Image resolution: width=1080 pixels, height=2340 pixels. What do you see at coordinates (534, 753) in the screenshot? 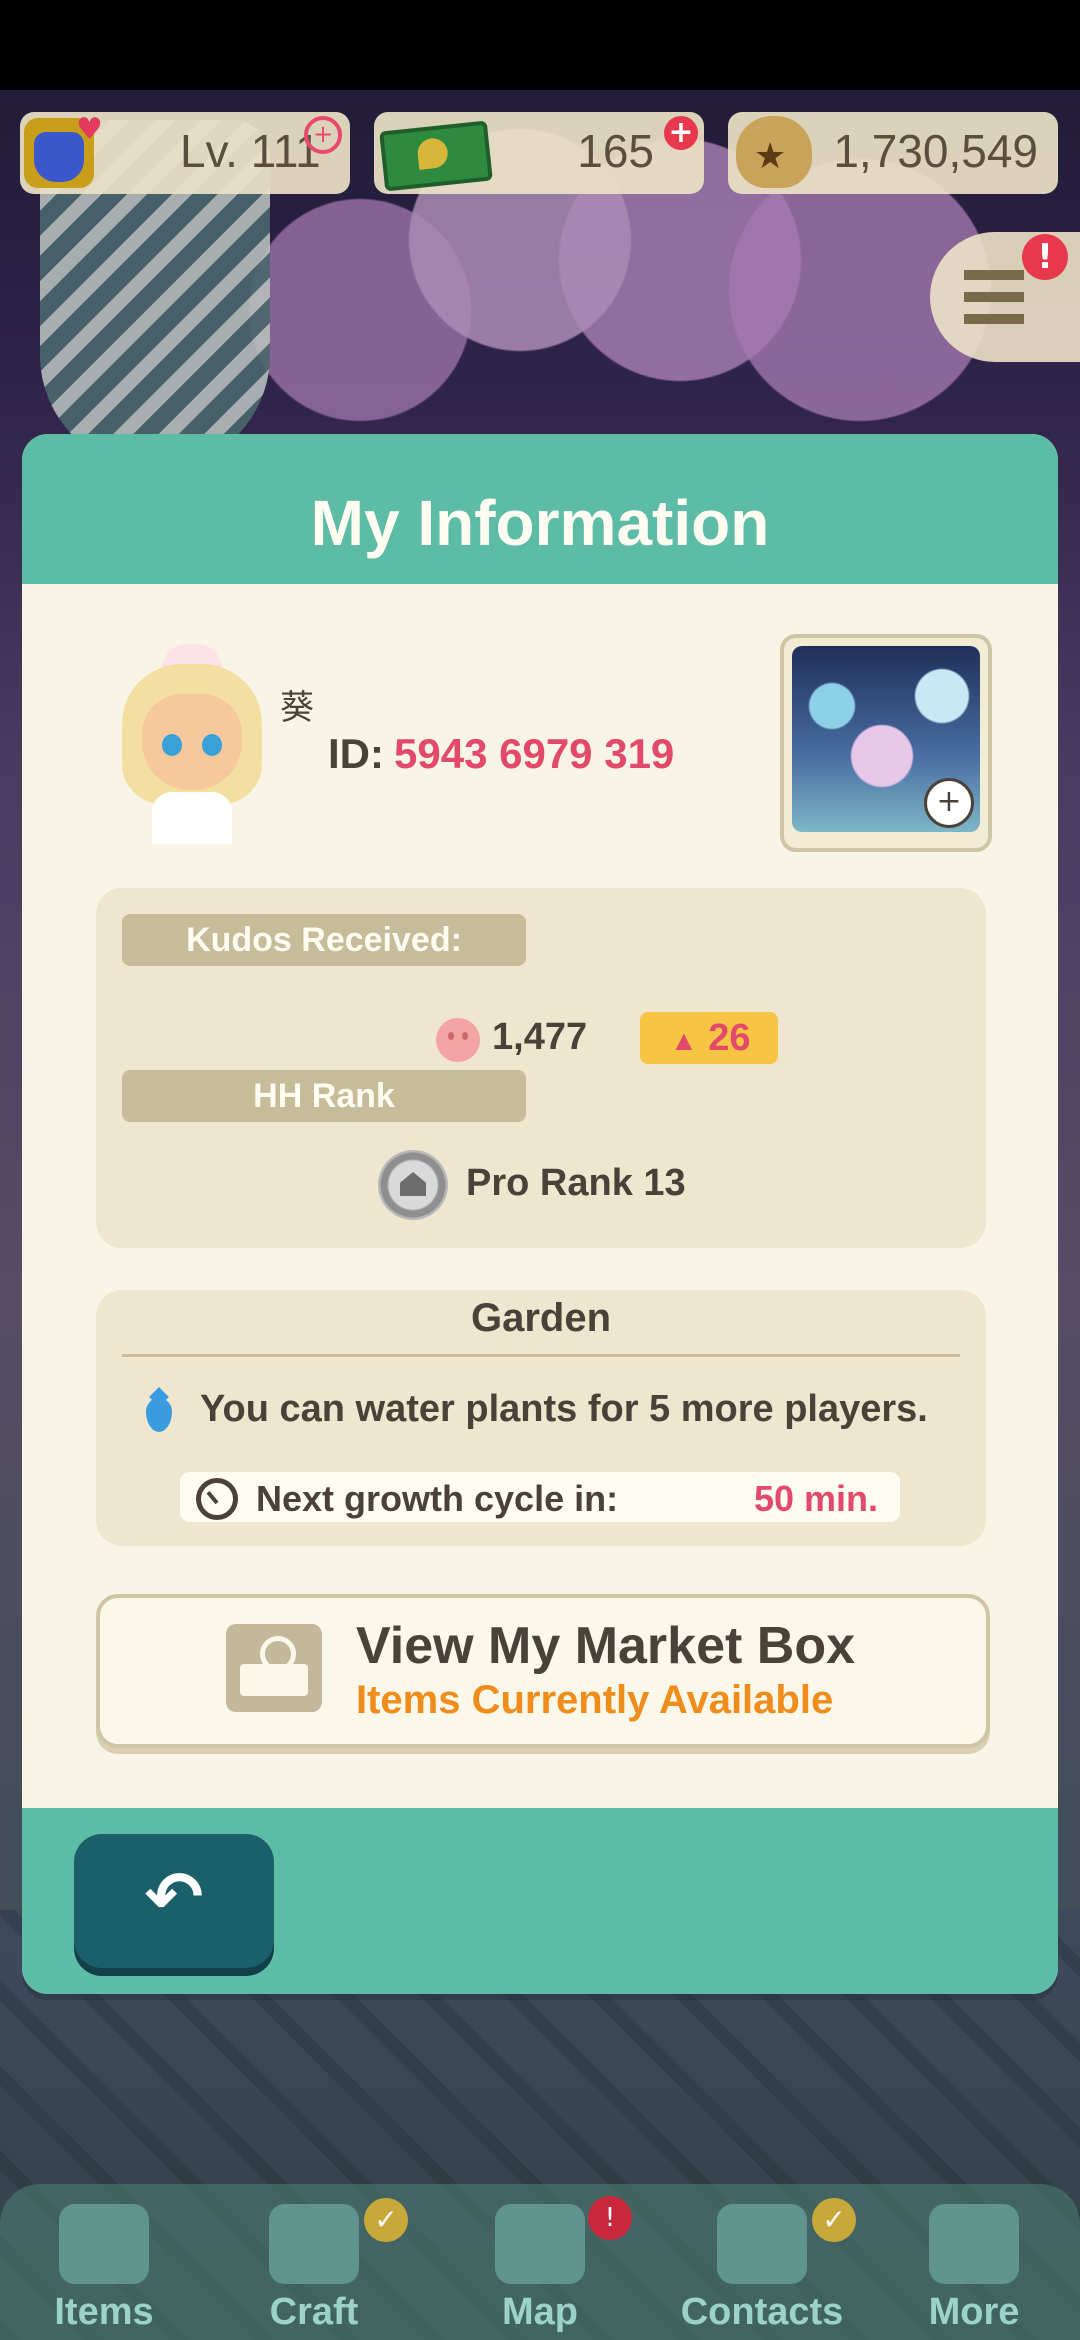
I see `player-id-value: 5943 6979 319` at bounding box center [534, 753].